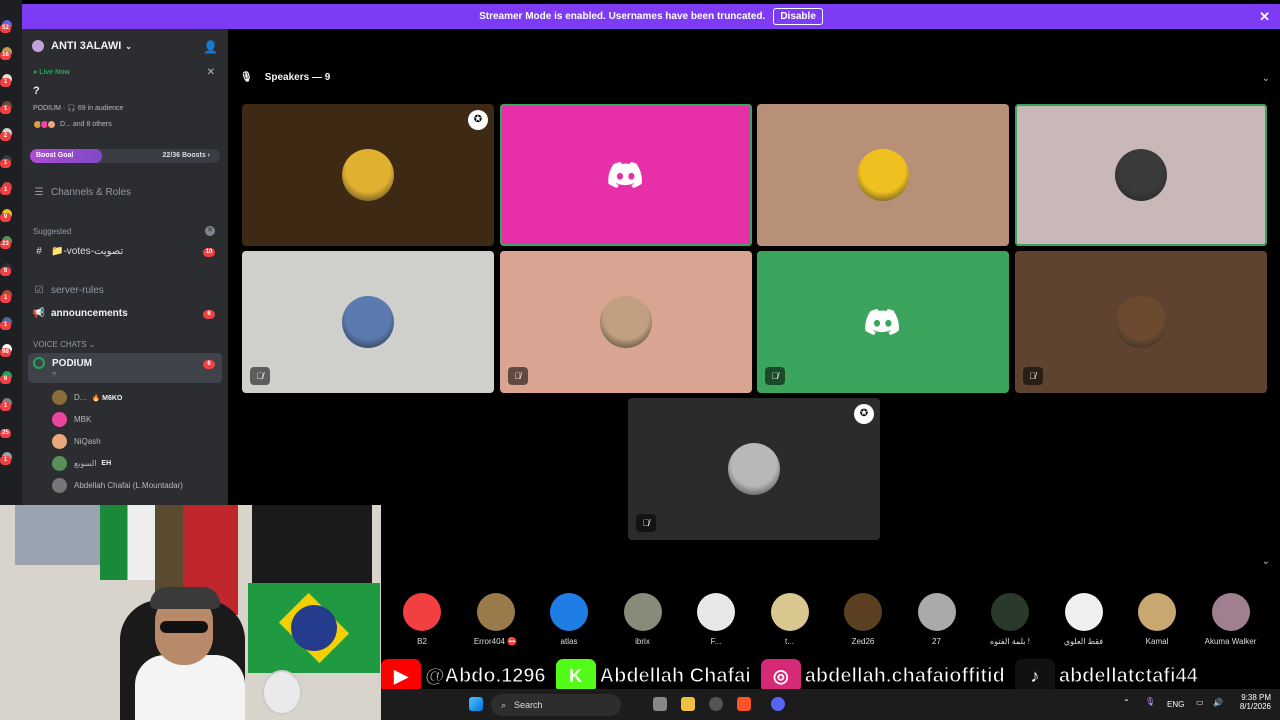  I want to click on audience-member: atlas, so click(569, 619).